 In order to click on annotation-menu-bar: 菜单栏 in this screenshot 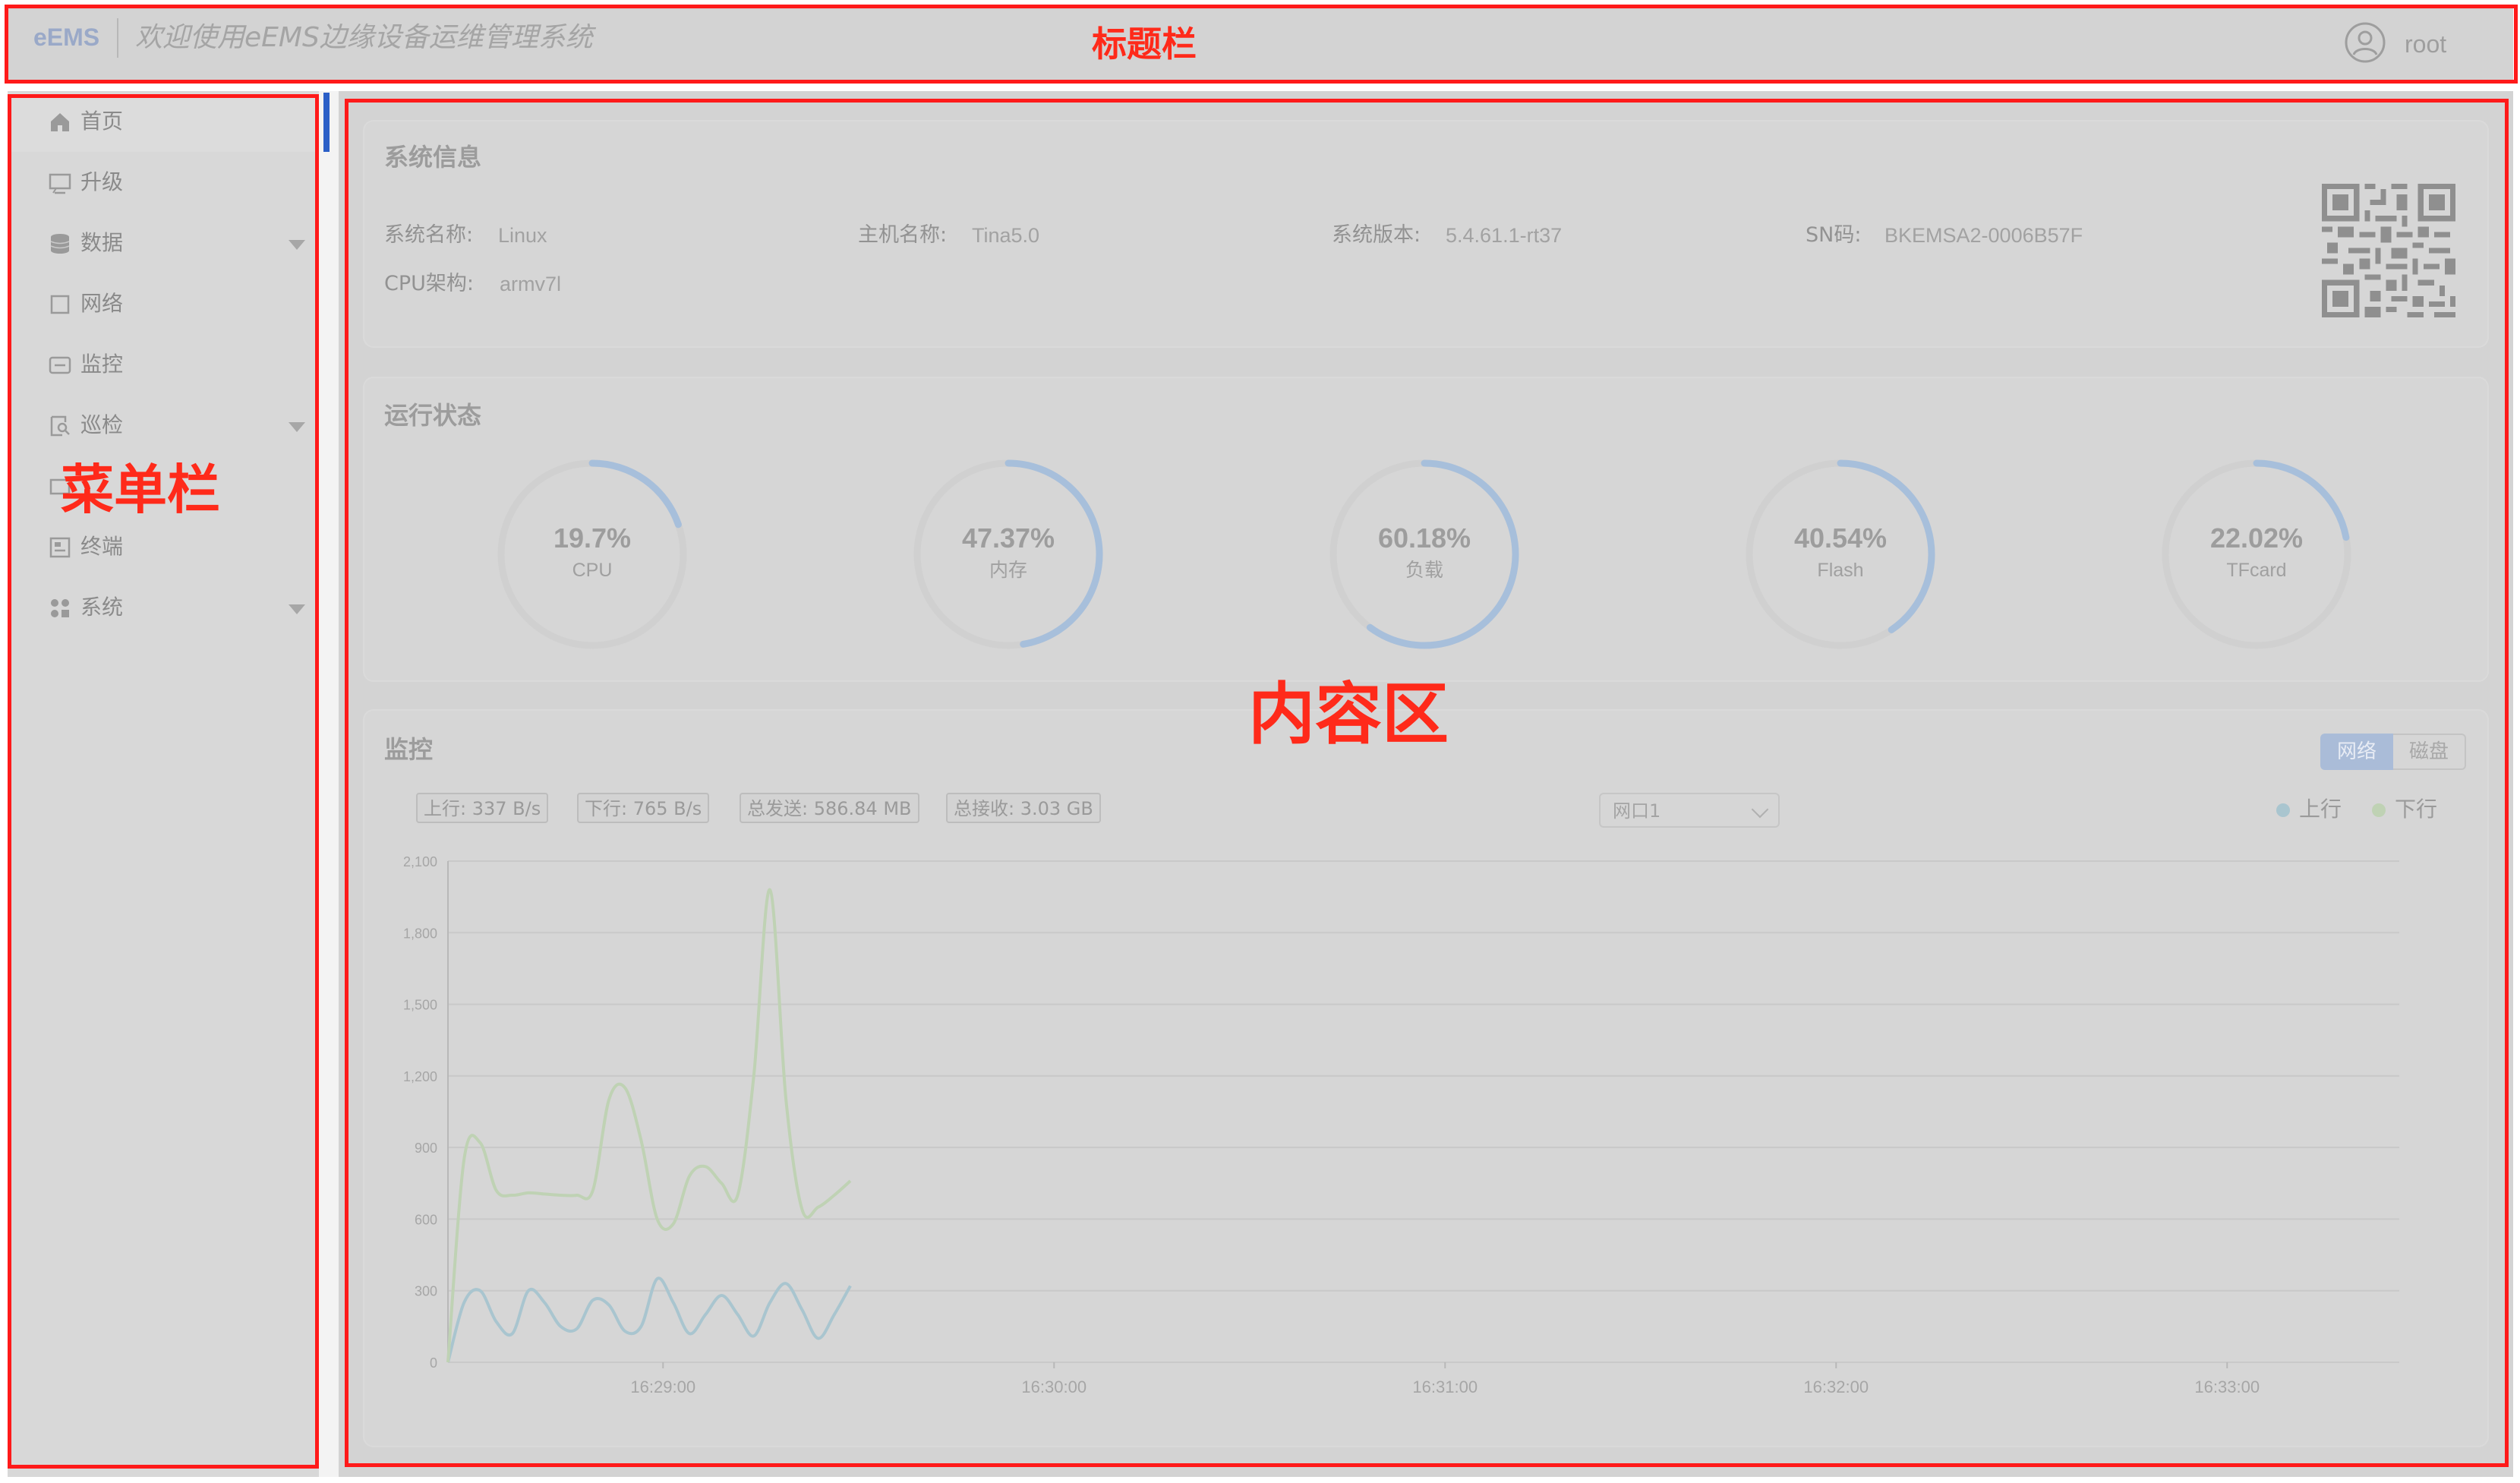, I will do `click(140, 490)`.